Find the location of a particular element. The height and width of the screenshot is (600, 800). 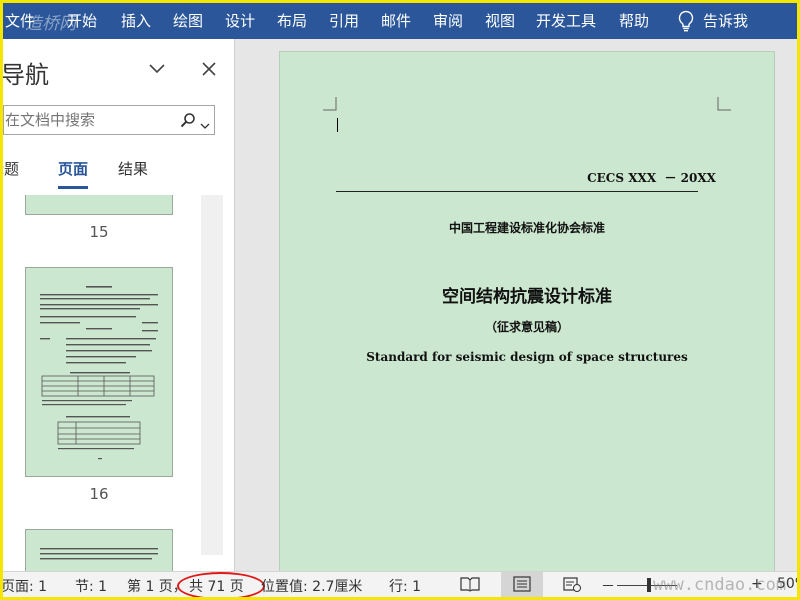

status-page-number: 页面: 1 is located at coordinates (25, 586).